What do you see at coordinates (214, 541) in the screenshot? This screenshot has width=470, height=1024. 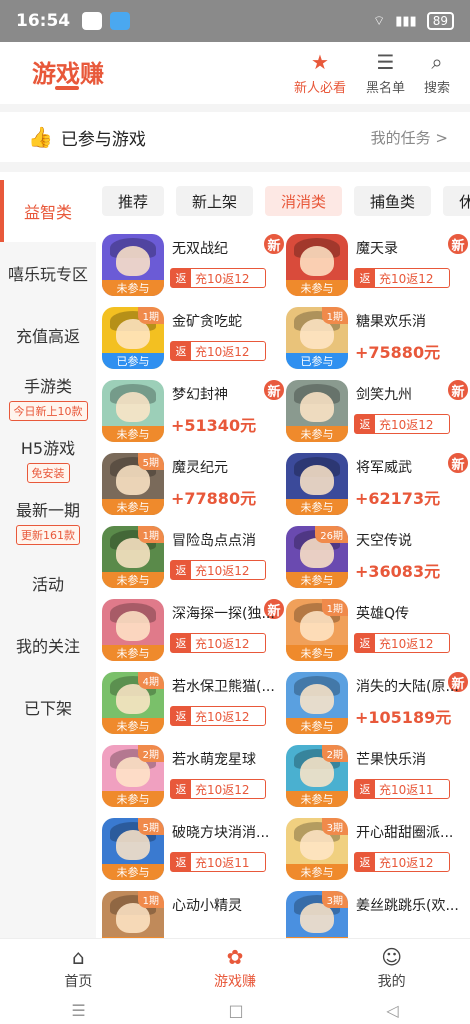 I see `game-name: 冒险岛点点消` at bounding box center [214, 541].